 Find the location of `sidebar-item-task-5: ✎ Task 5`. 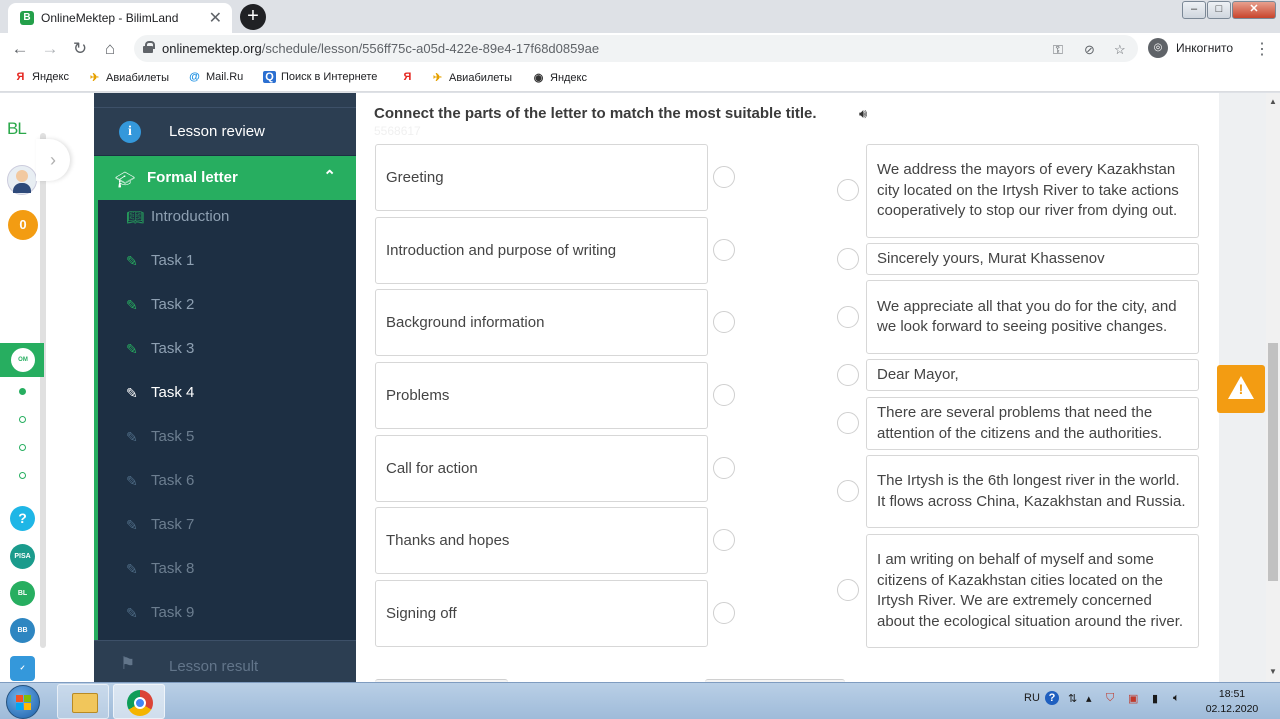

sidebar-item-task-5: ✎ Task 5 is located at coordinates (236, 440).